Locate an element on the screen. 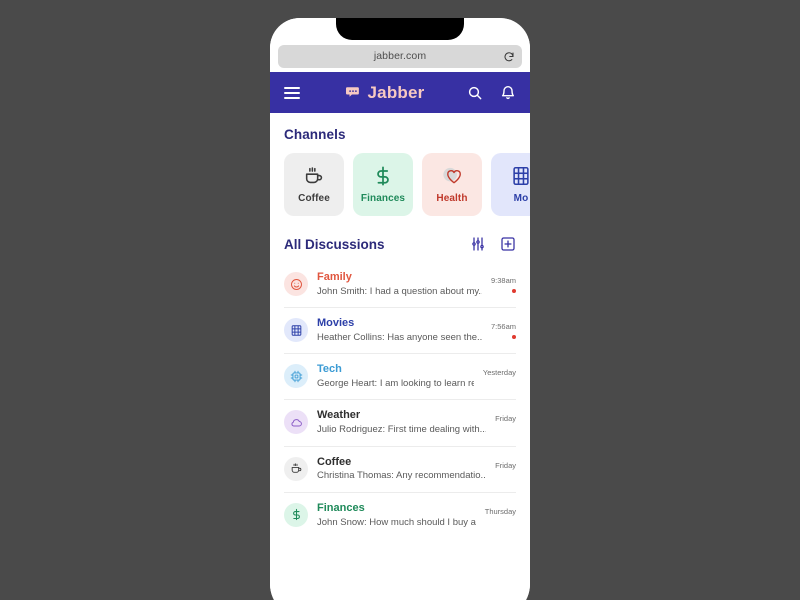  discussion-timestamp: 7:56am is located at coordinates (503, 327).